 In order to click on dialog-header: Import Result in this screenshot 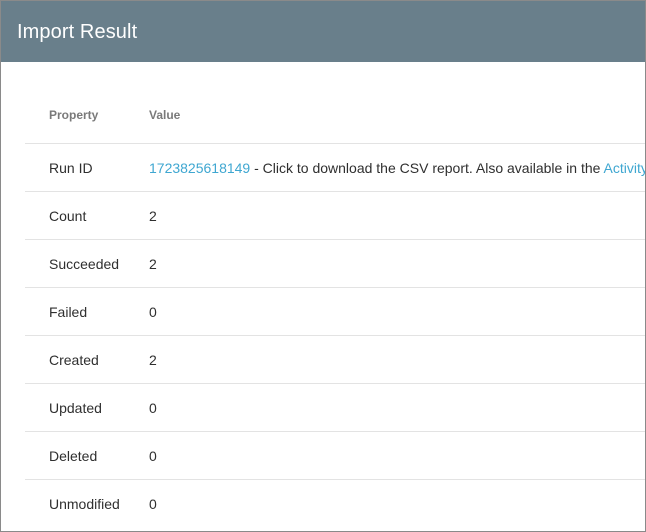, I will do `click(323, 31)`.